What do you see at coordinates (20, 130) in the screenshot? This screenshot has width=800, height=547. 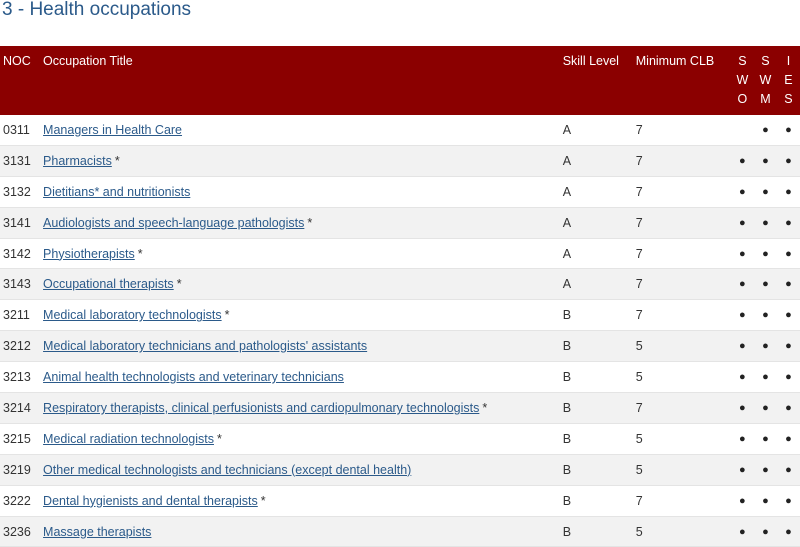 I see `noc-code: 0311` at bounding box center [20, 130].